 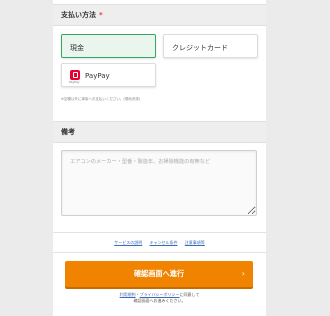 I want to click on notes-link: 注意事項等, so click(x=195, y=242).